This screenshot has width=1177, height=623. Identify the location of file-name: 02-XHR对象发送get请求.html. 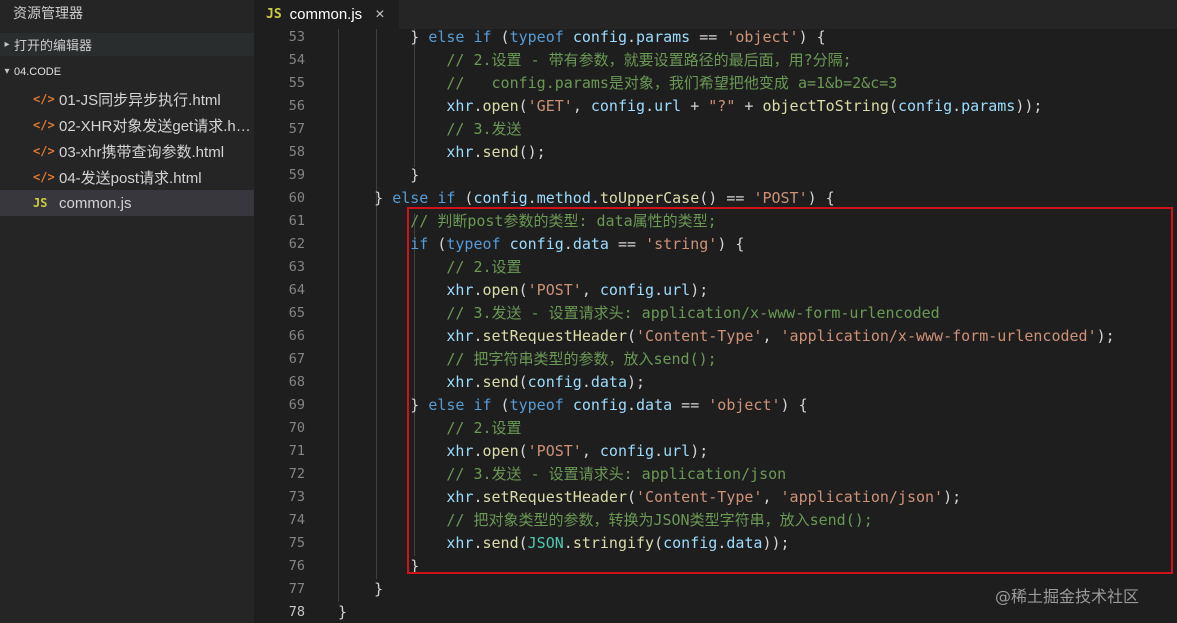
(156, 126).